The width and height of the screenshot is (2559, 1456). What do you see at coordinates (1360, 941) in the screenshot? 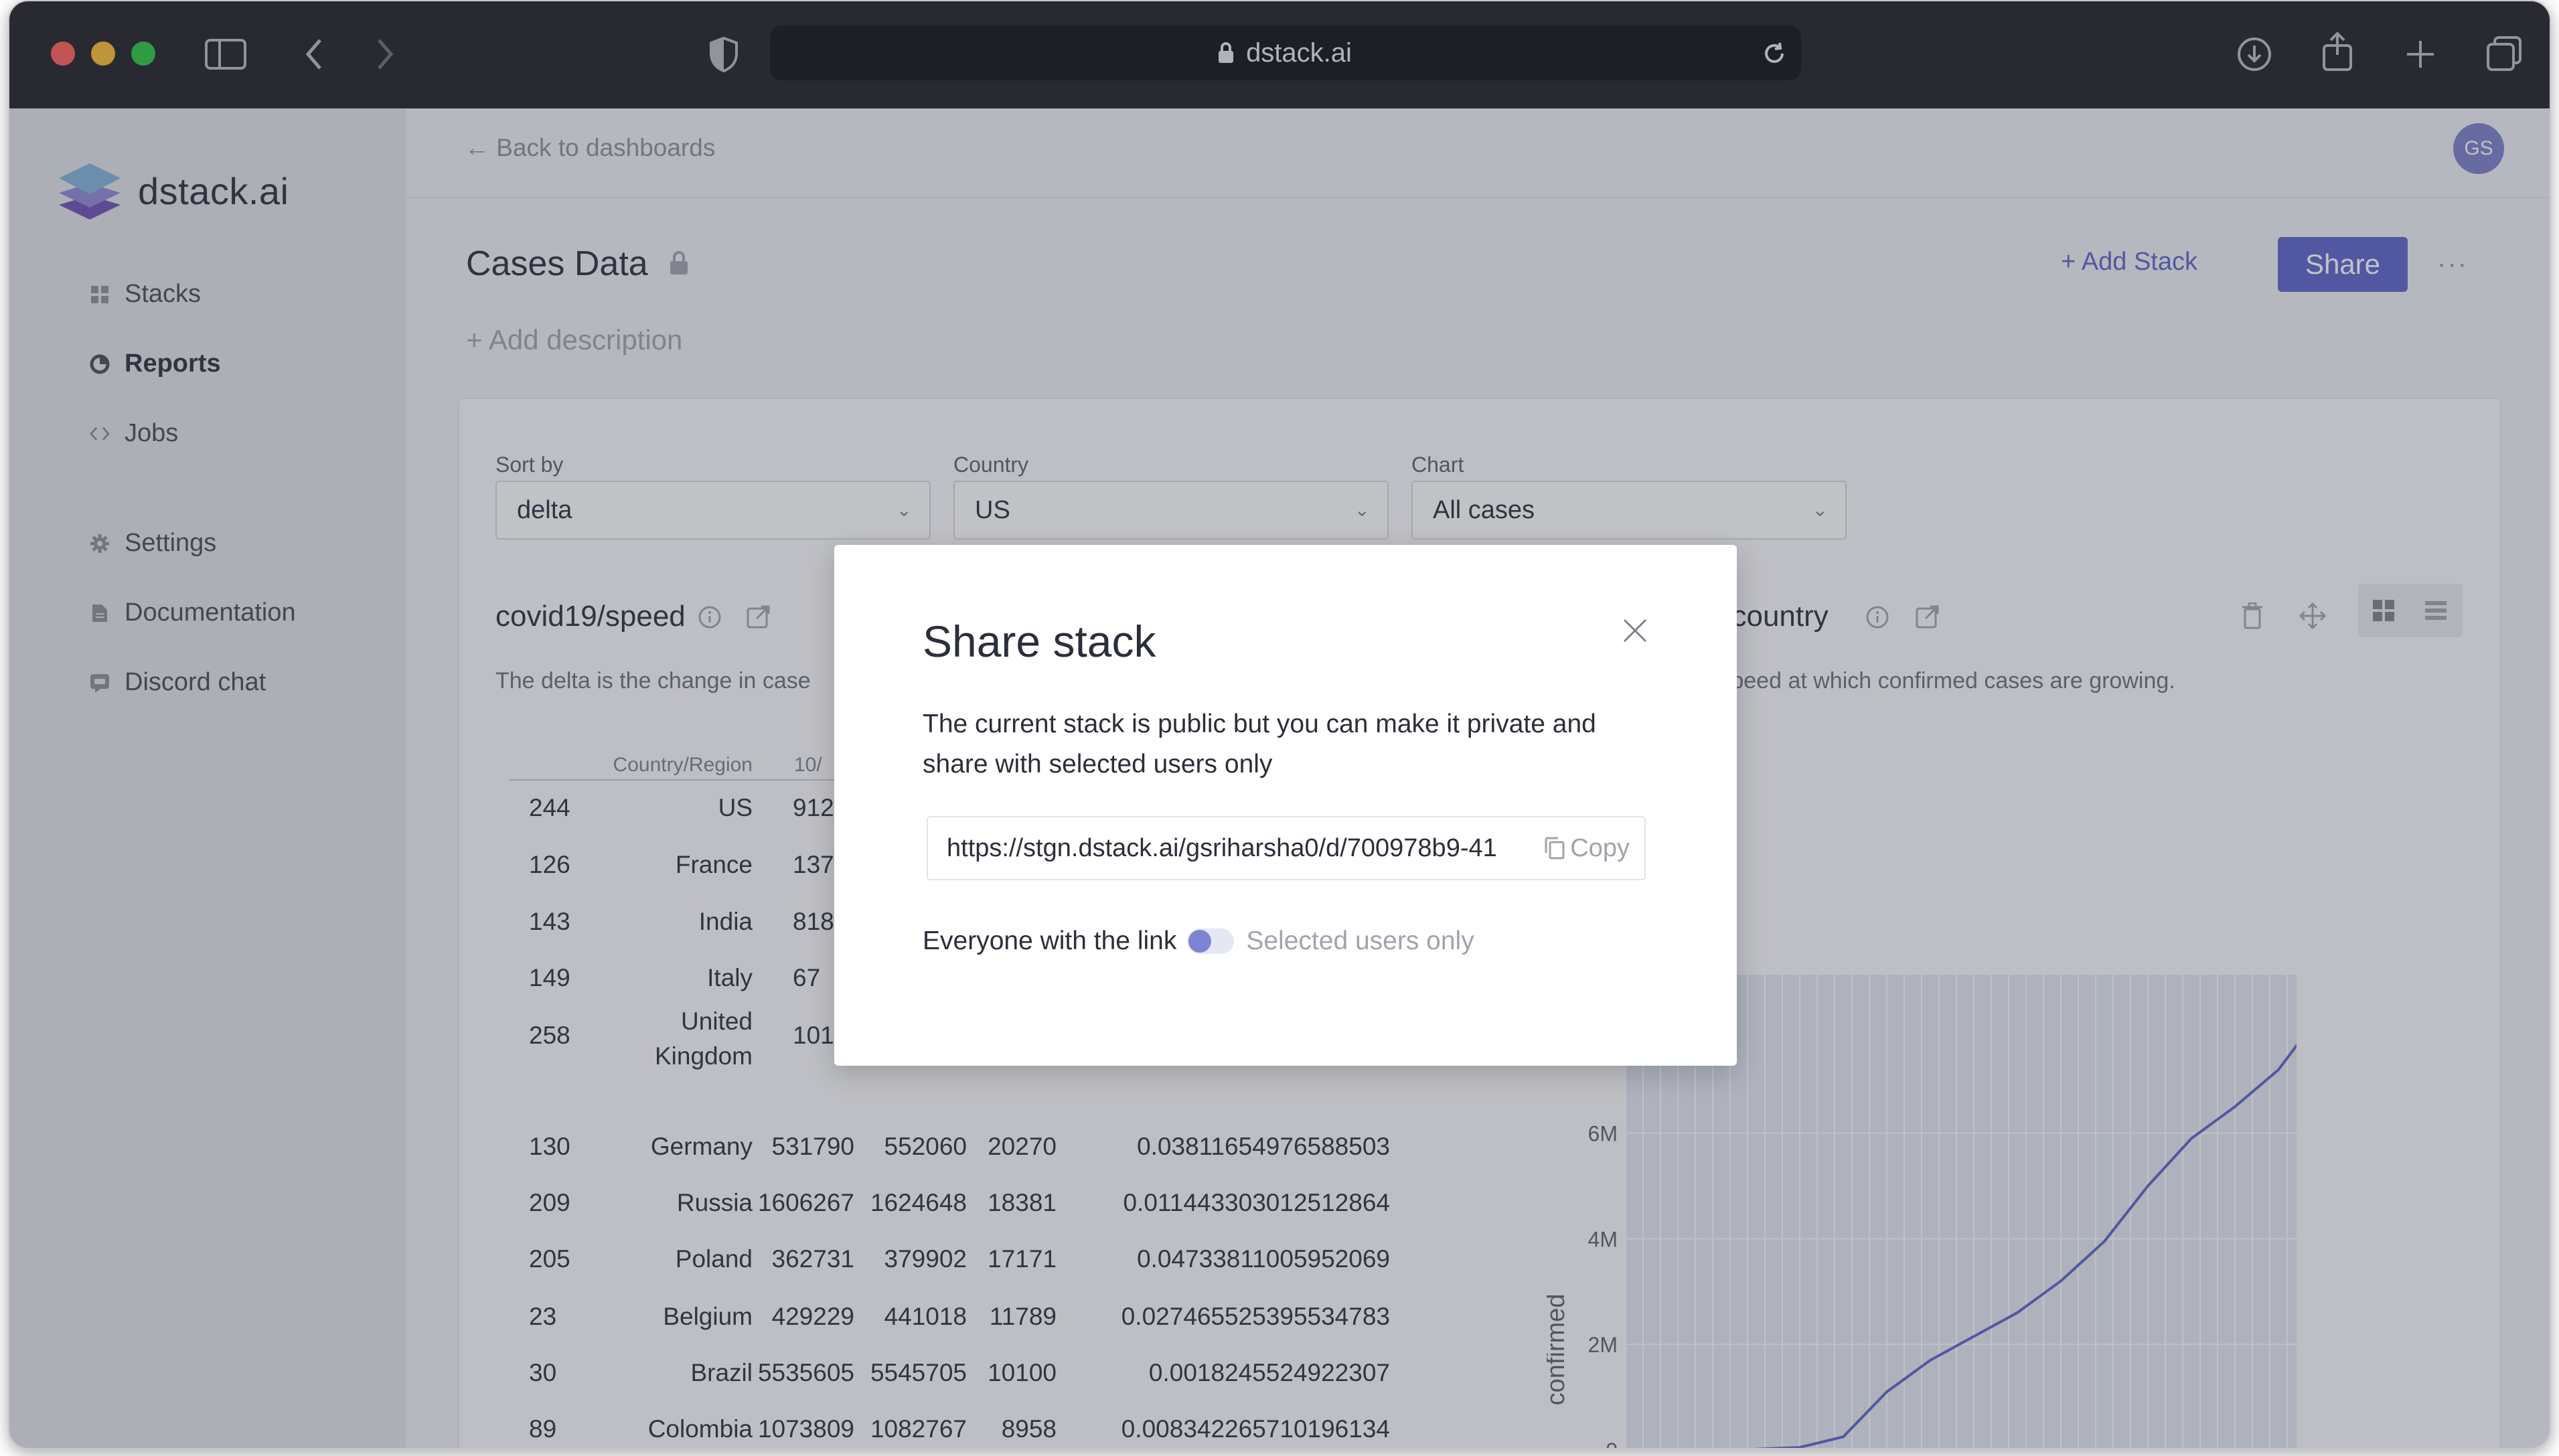
I see `toggle-label-selected-users: Selected users only` at bounding box center [1360, 941].